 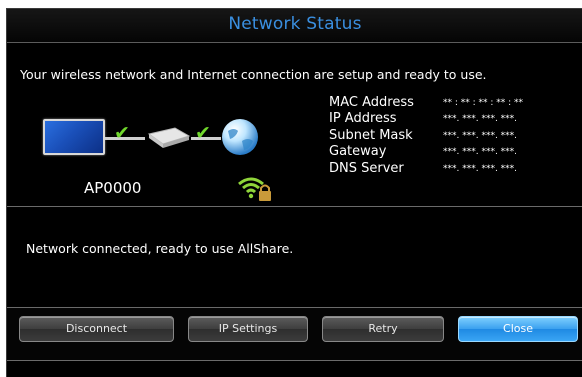 I want to click on button-bar: Disconnect IP Settings Retry Close, so click(x=294, y=334).